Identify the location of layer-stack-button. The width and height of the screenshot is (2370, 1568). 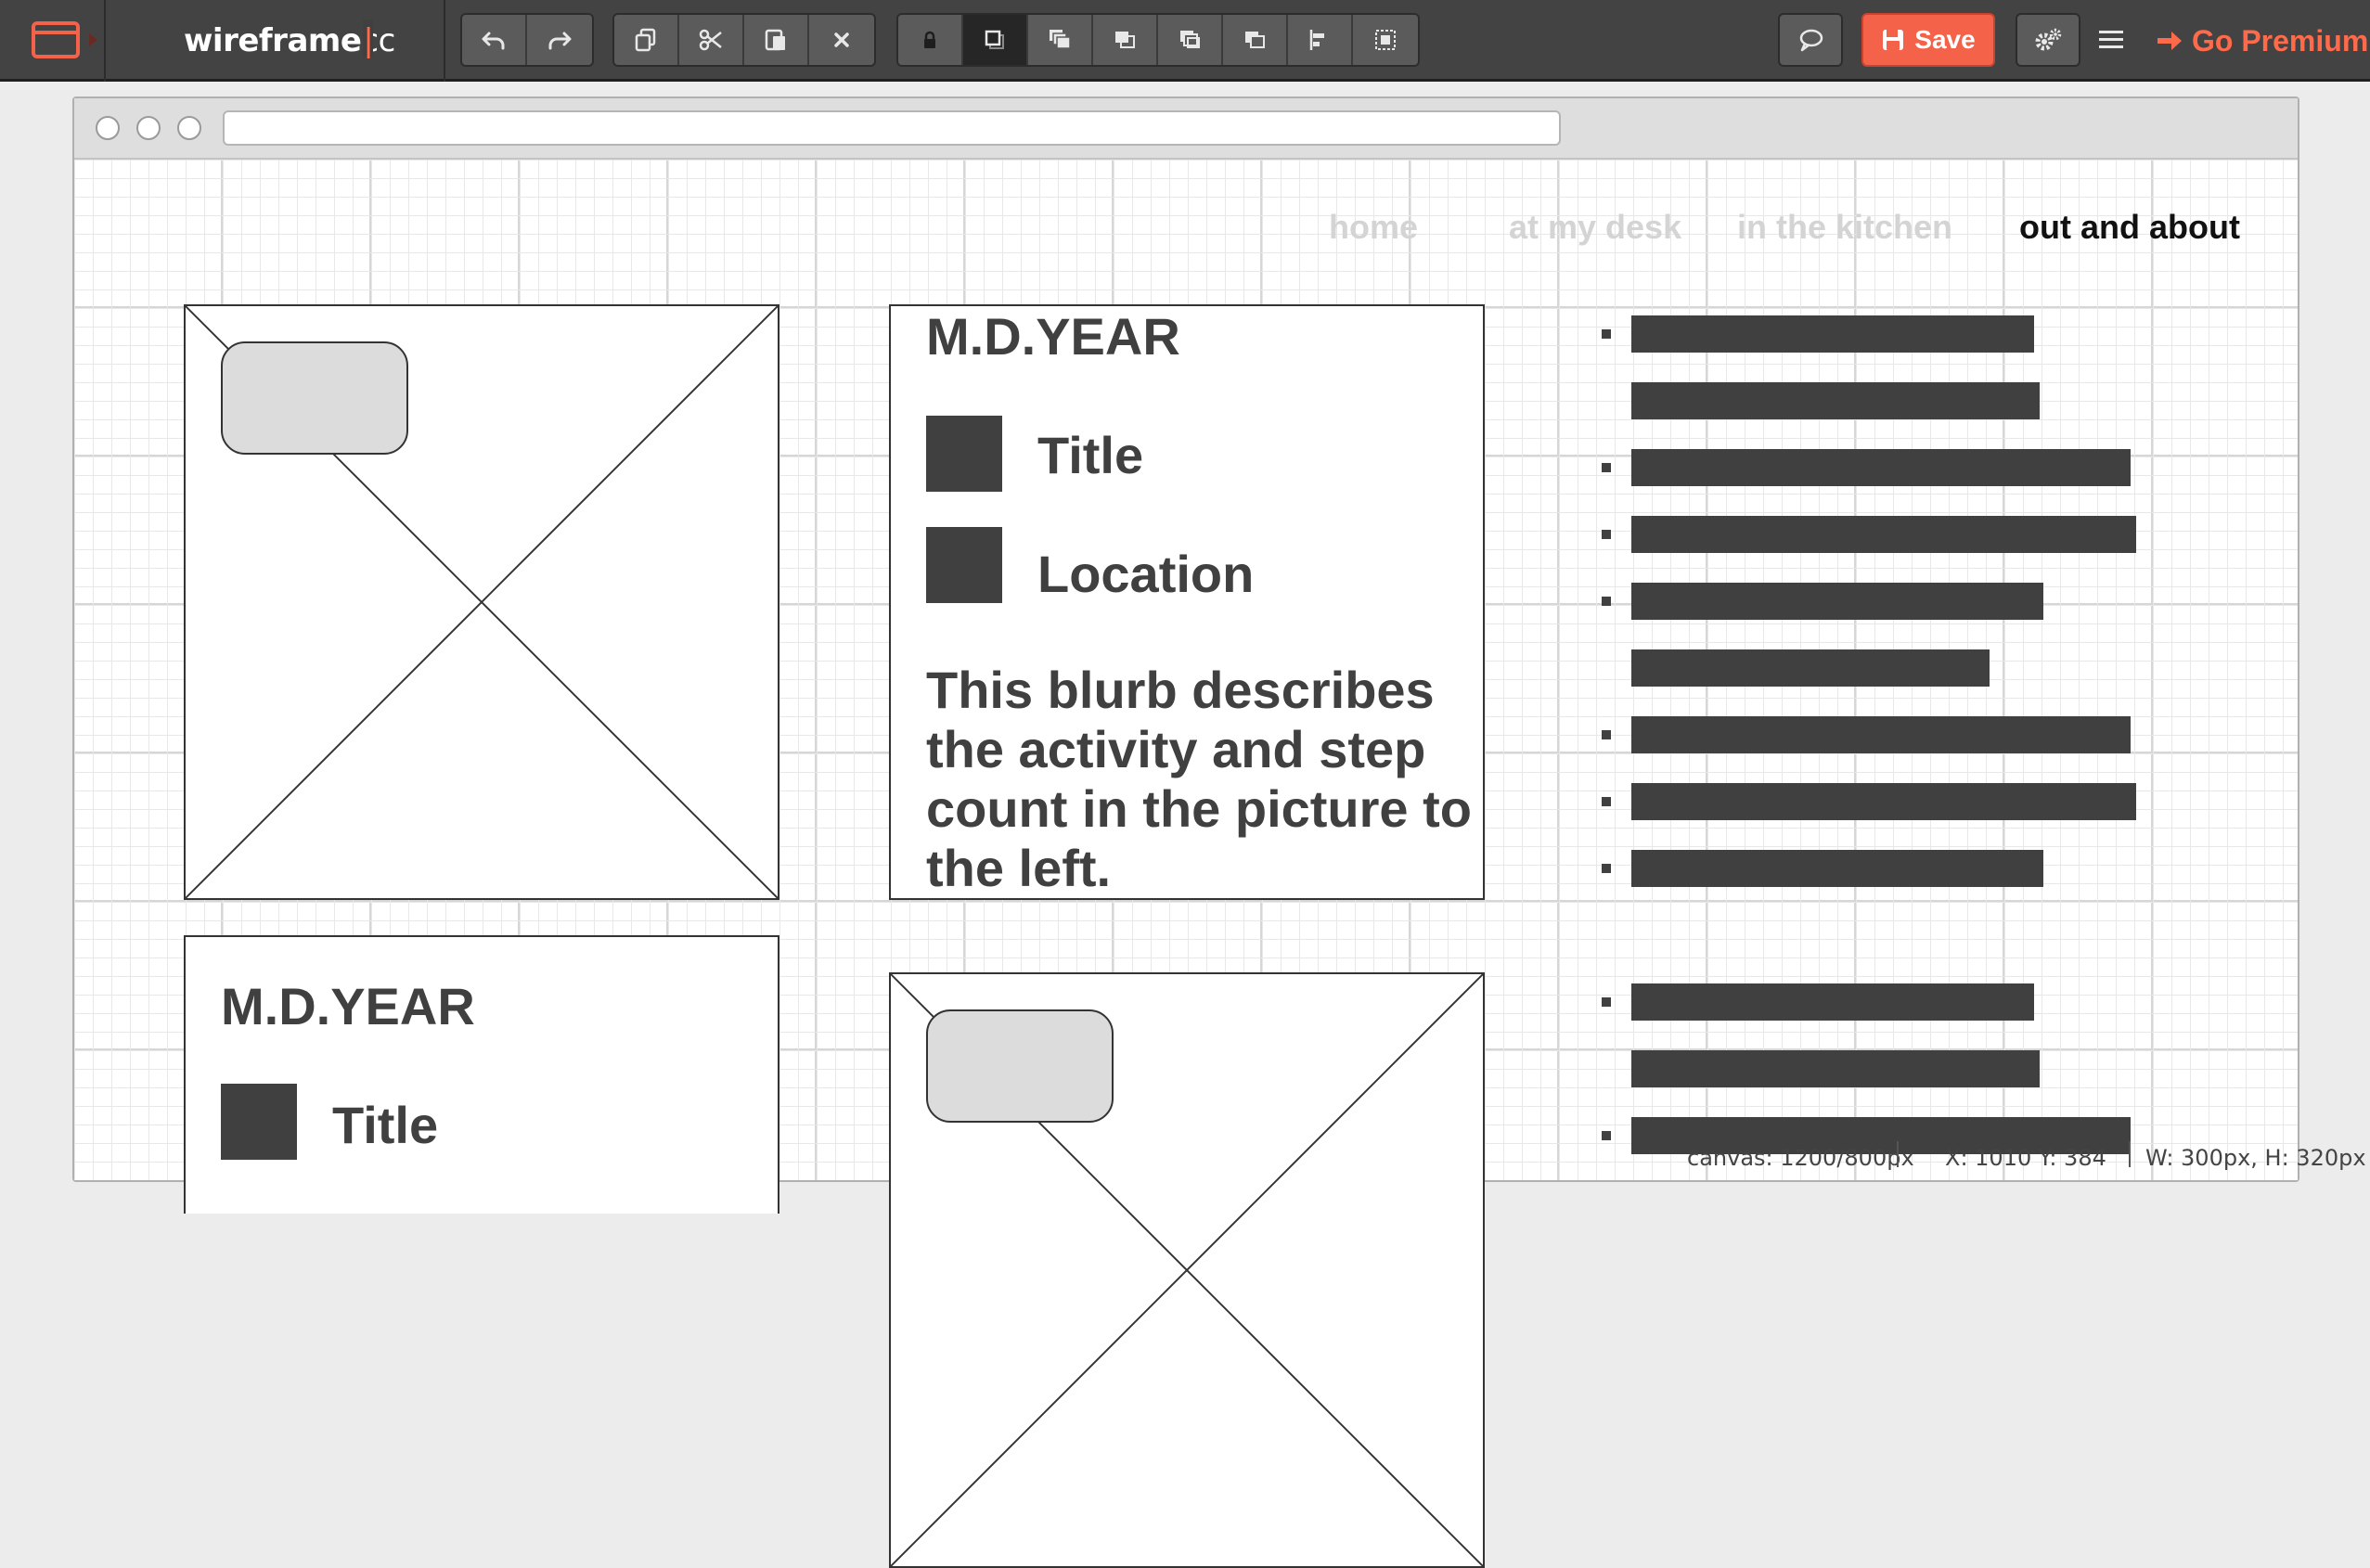
(1060, 40).